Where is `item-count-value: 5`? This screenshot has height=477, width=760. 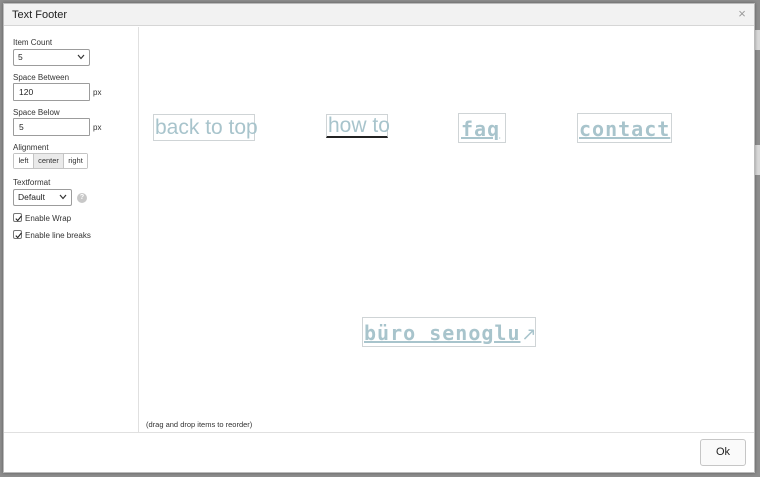
item-count-value: 5 is located at coordinates (20, 57).